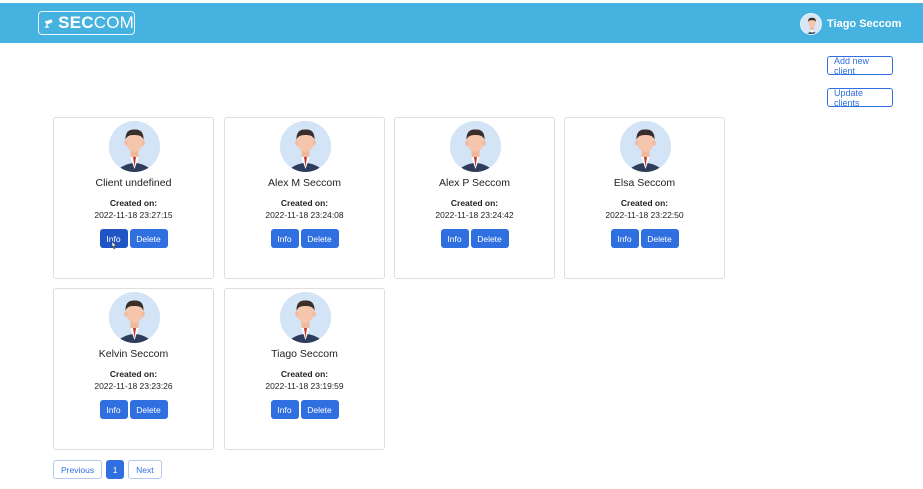 This screenshot has height=489, width=923. I want to click on client-name: Elsa Seccom, so click(644, 183).